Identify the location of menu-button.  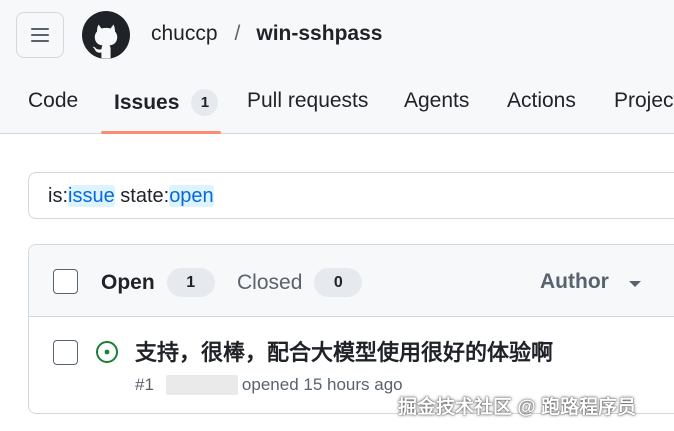
(40, 35).